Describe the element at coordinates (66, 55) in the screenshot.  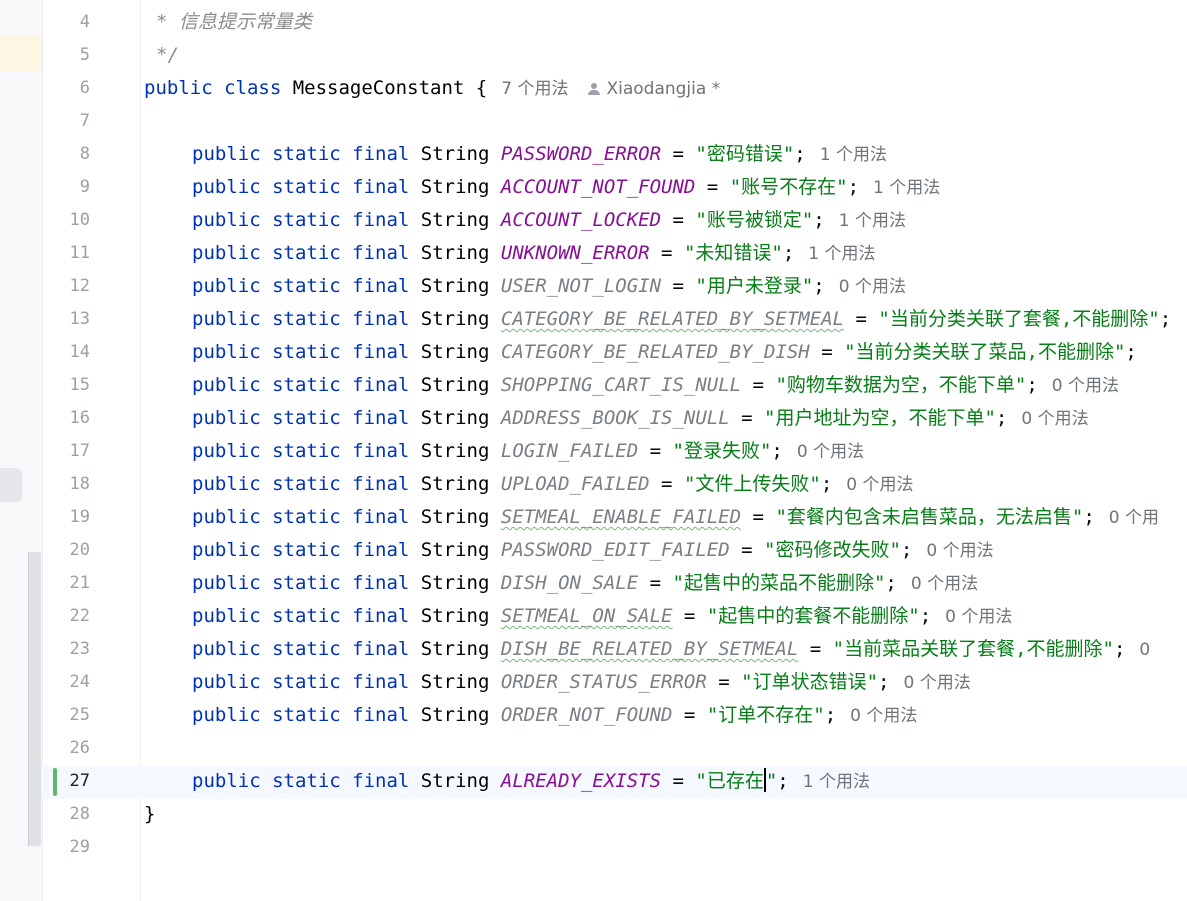
I see `line-number: 5` at that location.